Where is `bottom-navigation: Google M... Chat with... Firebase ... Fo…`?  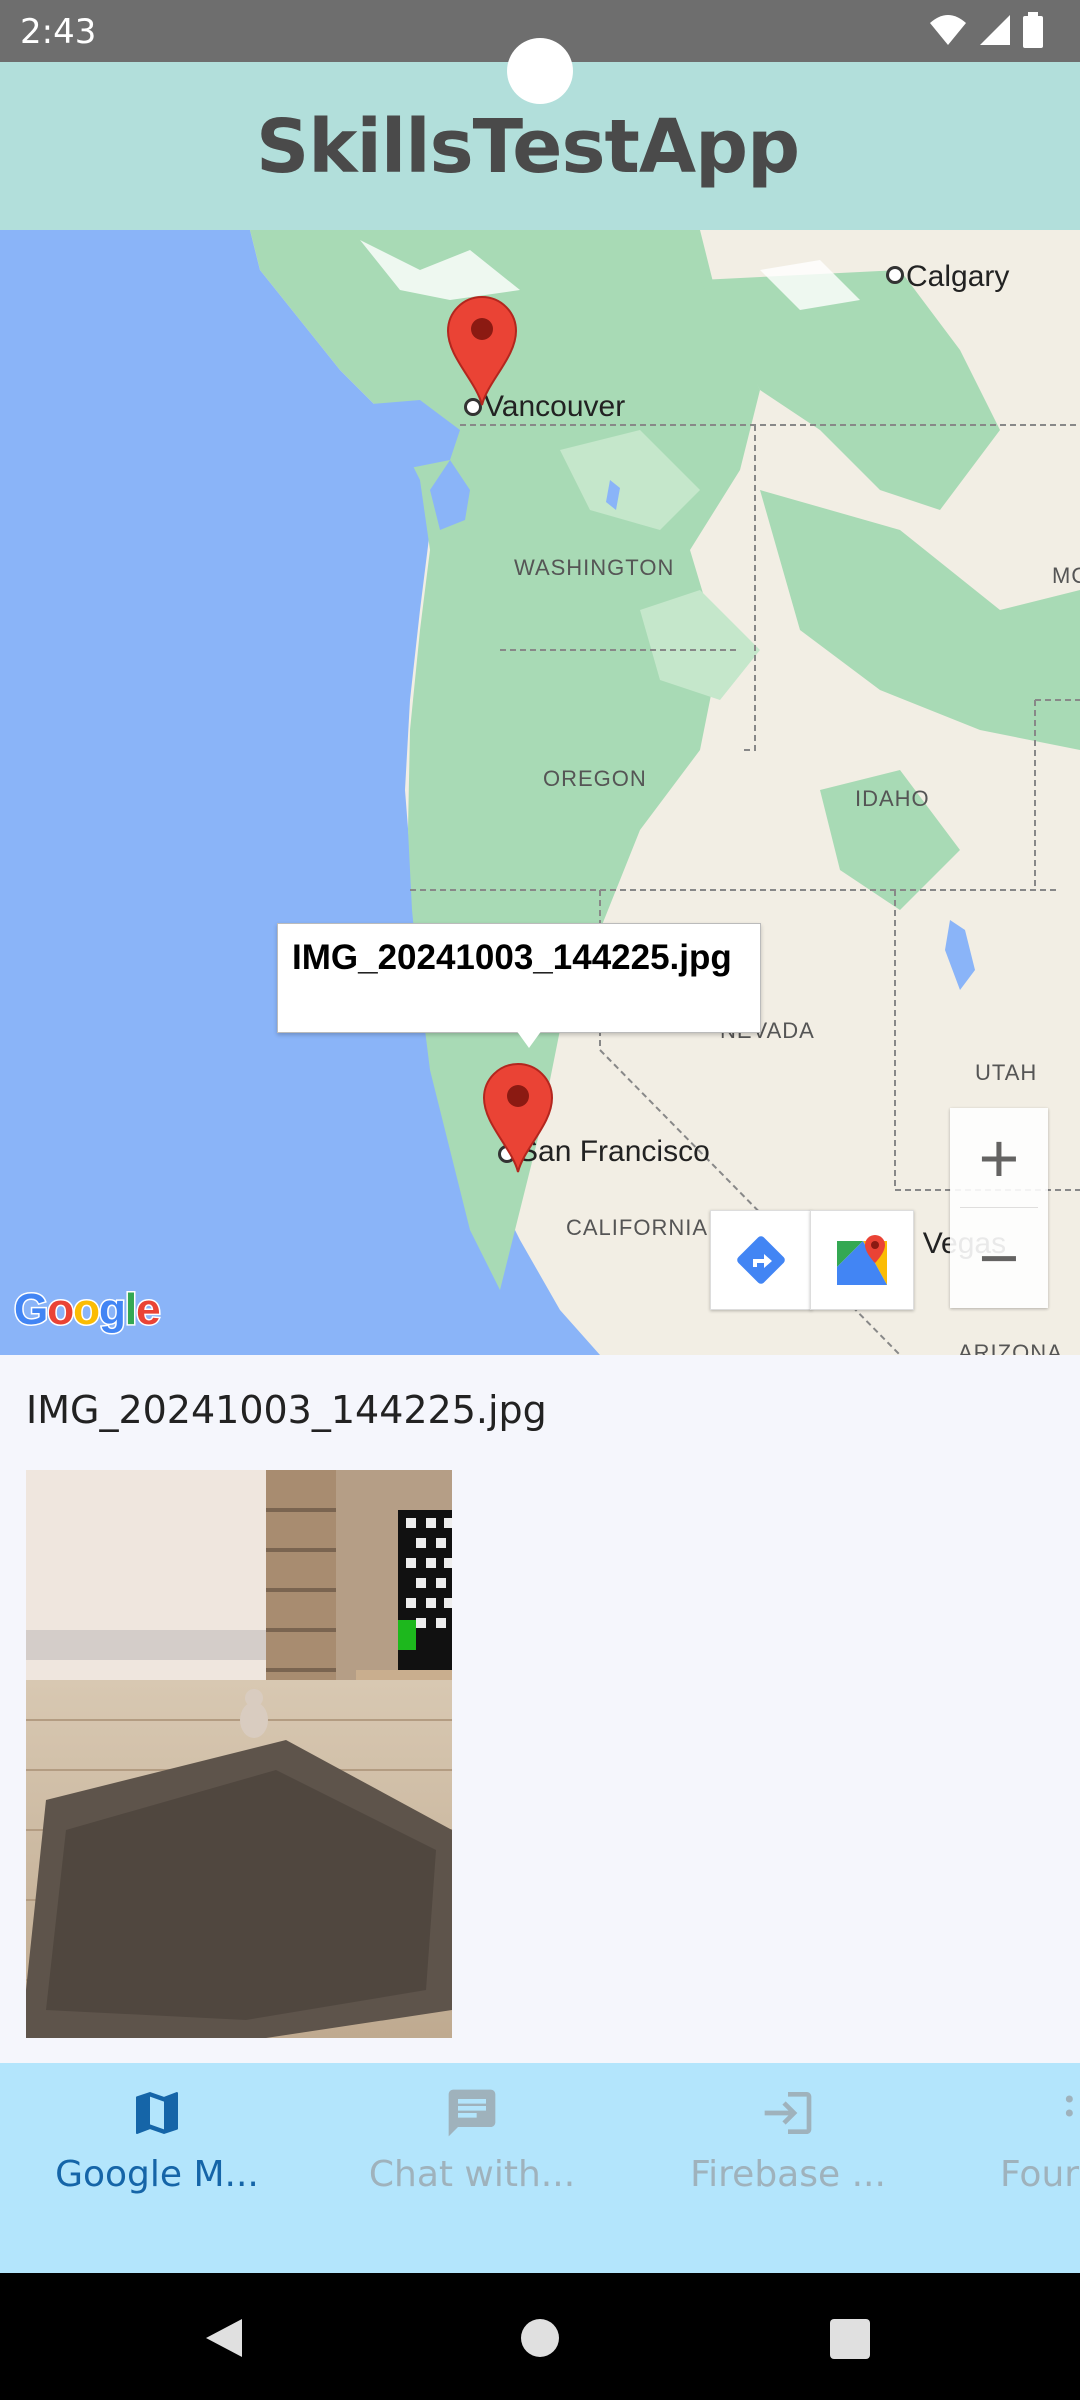
bottom-navigation: Google M... Chat with... Firebase ... Fo… is located at coordinates (540, 2168).